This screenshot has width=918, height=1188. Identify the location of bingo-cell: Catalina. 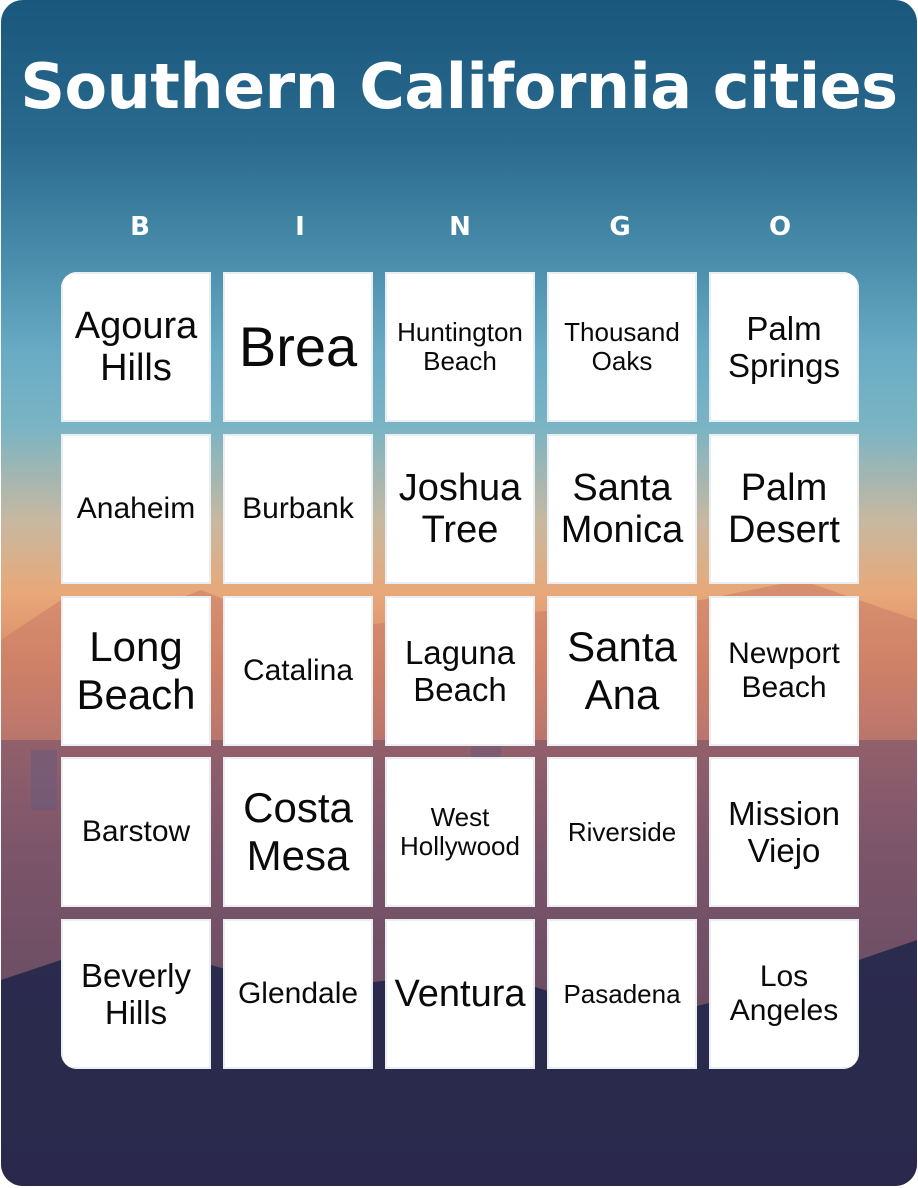
(298, 670).